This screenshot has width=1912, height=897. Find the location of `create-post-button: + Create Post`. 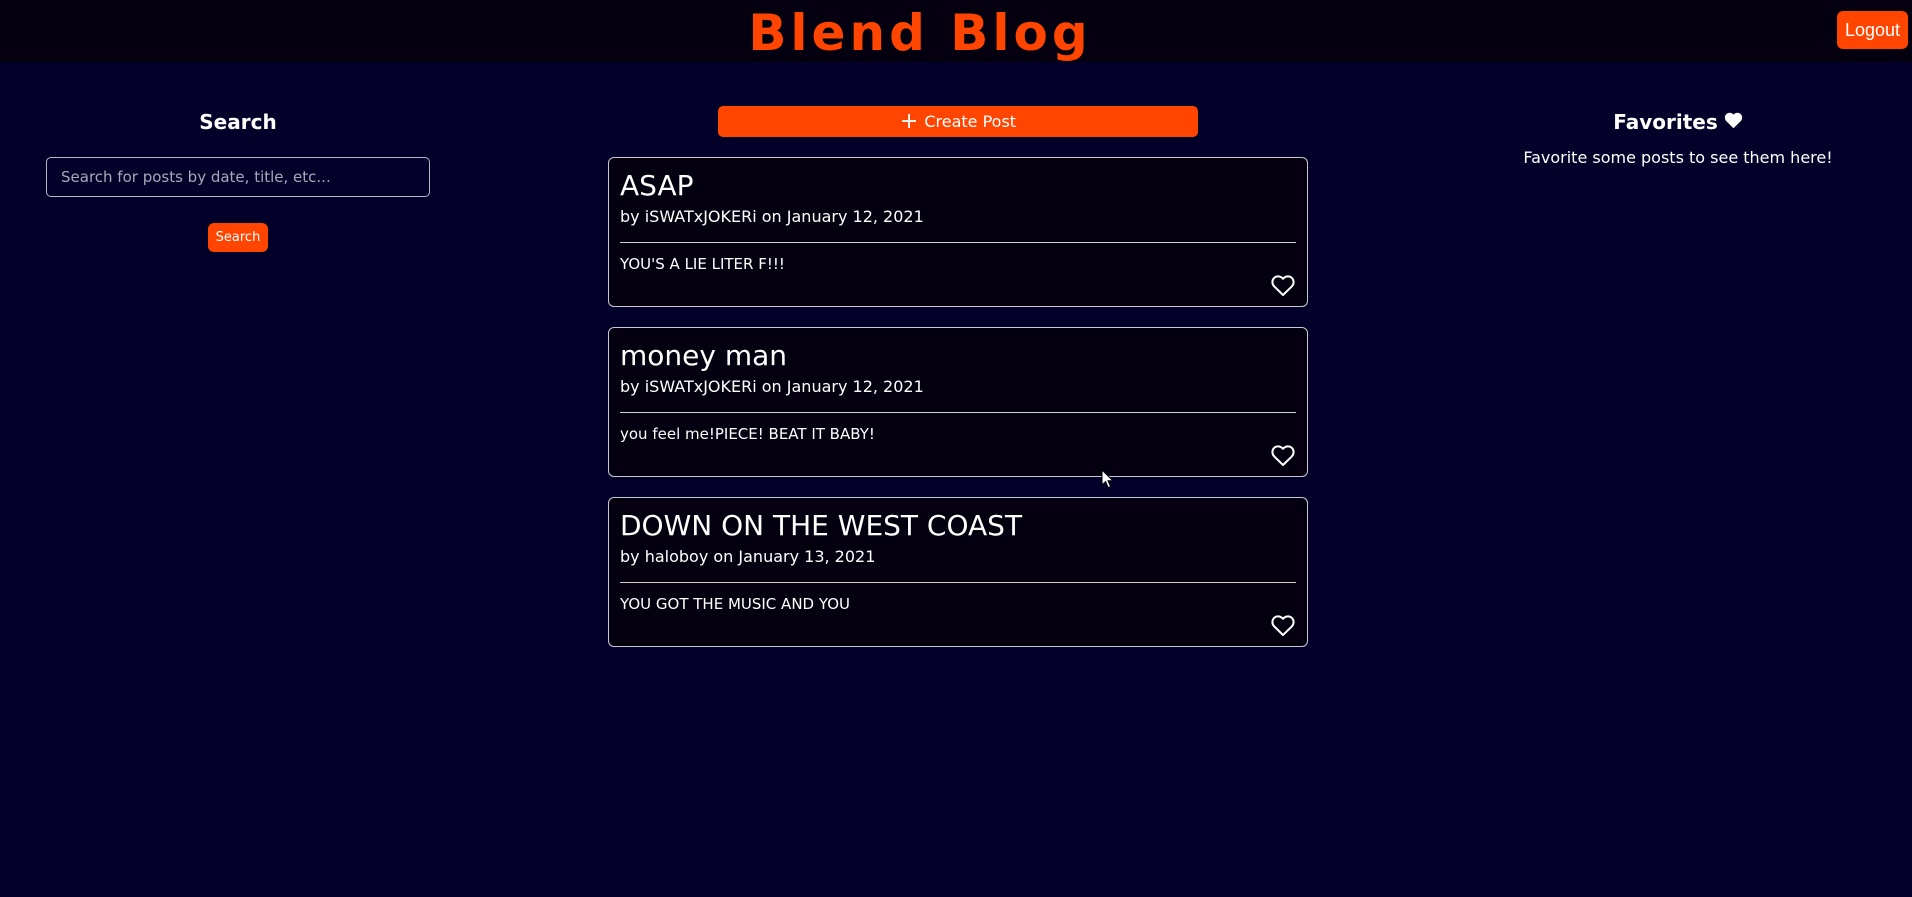

create-post-button: + Create Post is located at coordinates (958, 121).